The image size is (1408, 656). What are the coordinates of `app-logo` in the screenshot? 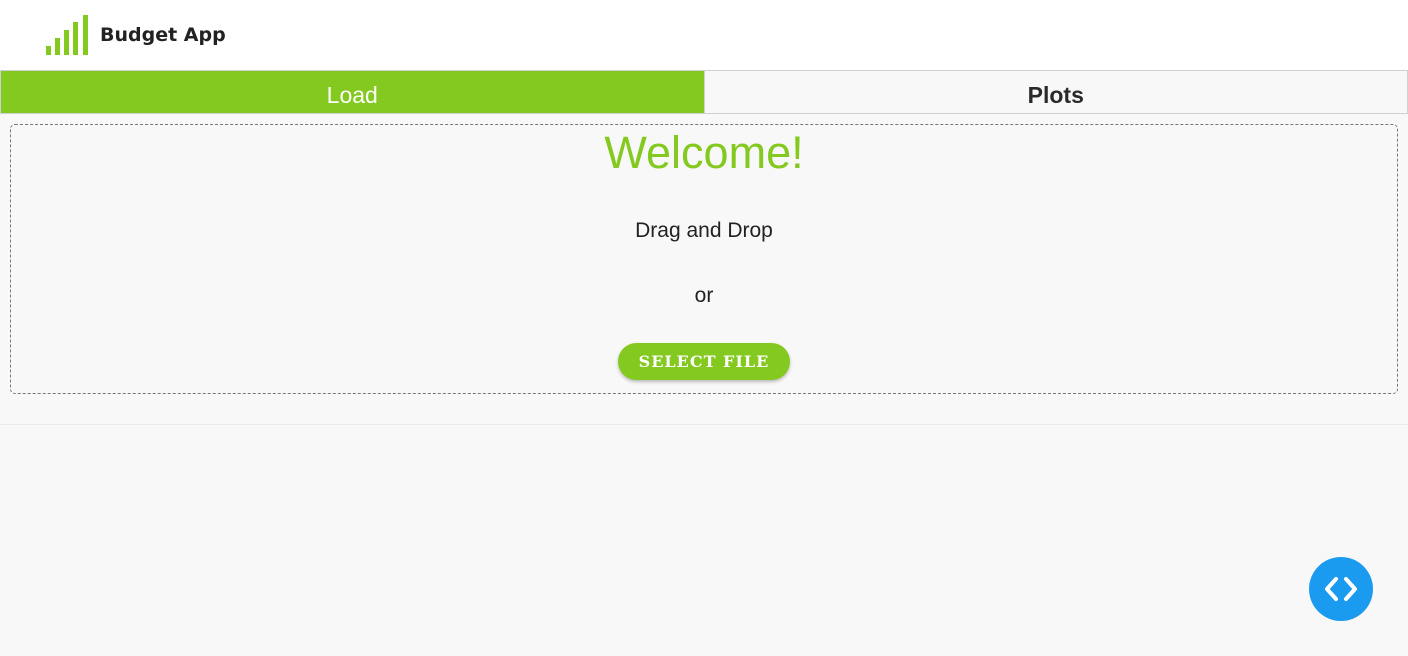 It's located at (69, 35).